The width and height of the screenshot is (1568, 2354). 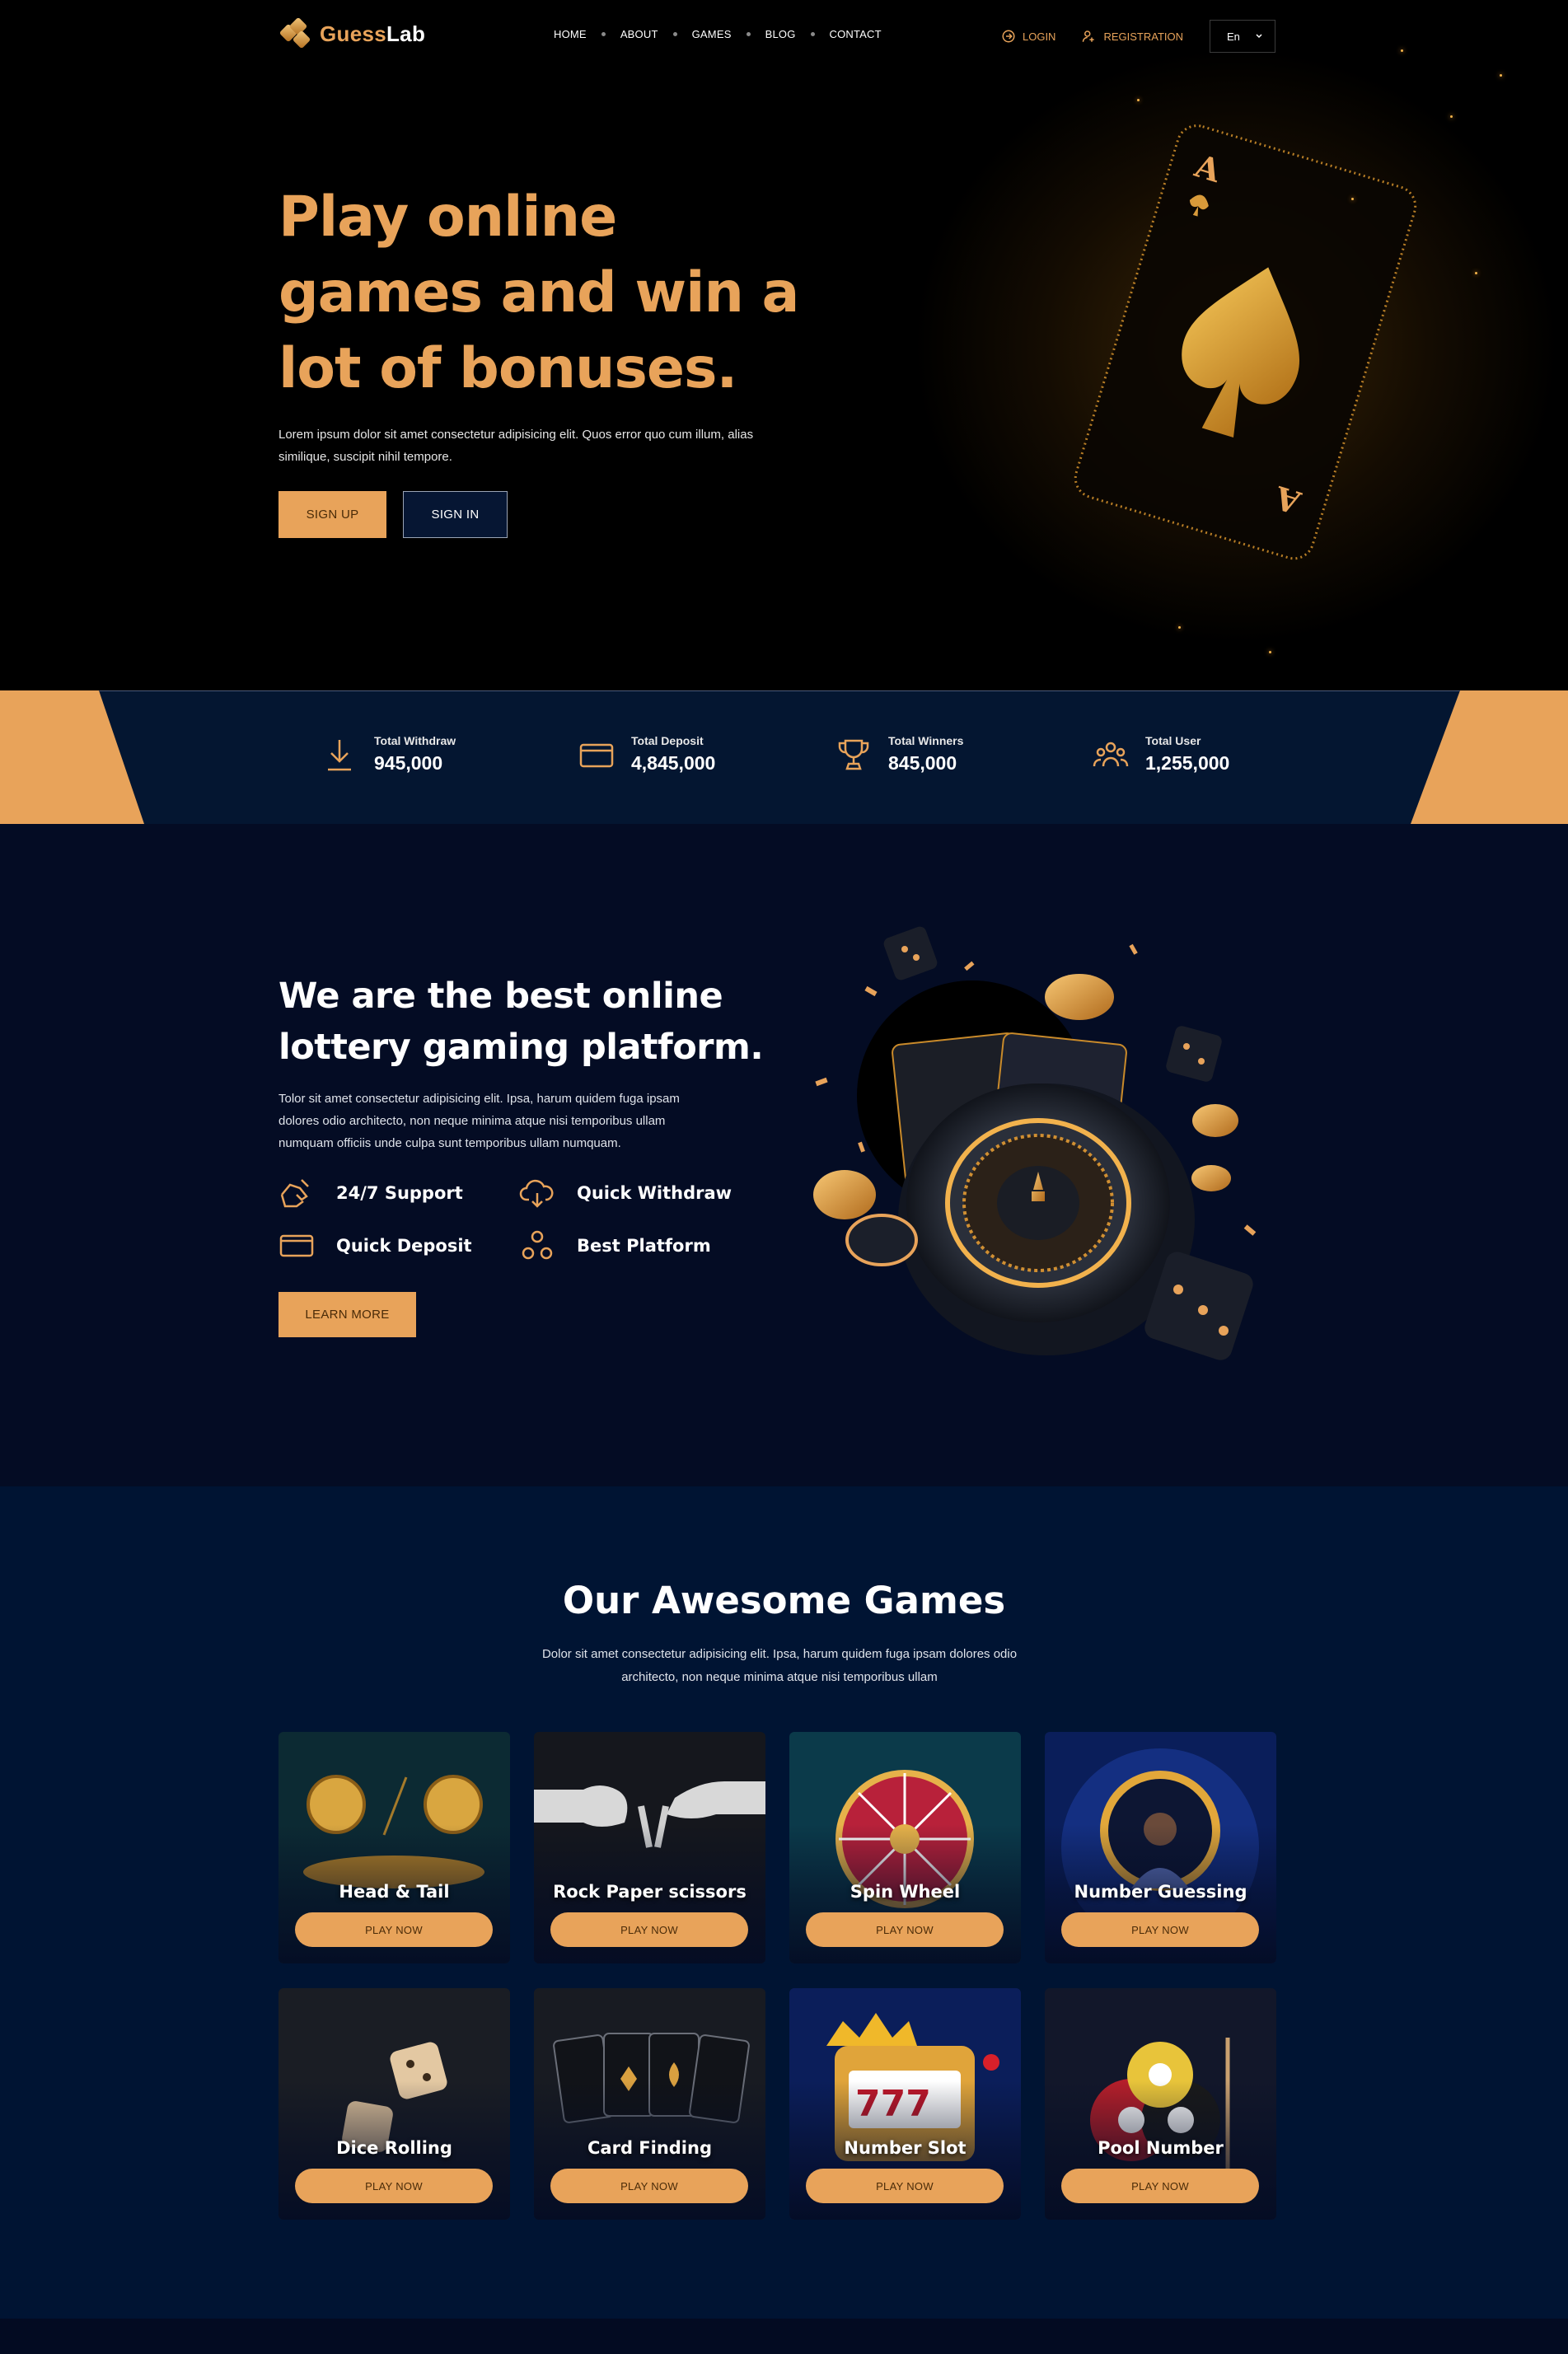 I want to click on feature-best-platform: Best Platform, so click(x=630, y=1245).